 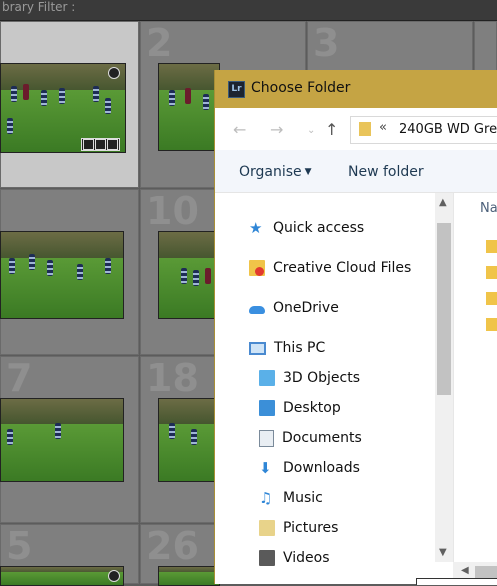 I want to click on address-bar: « 240GB WD Gre, so click(x=423, y=130).